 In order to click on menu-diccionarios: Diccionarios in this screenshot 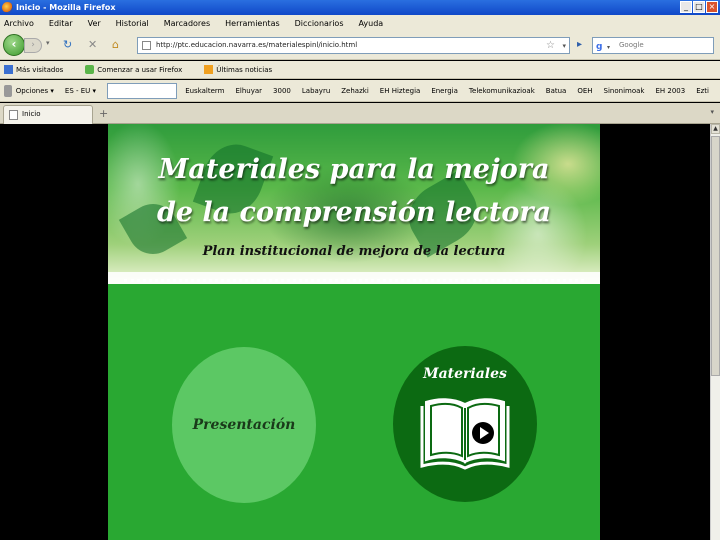, I will do `click(319, 23)`.